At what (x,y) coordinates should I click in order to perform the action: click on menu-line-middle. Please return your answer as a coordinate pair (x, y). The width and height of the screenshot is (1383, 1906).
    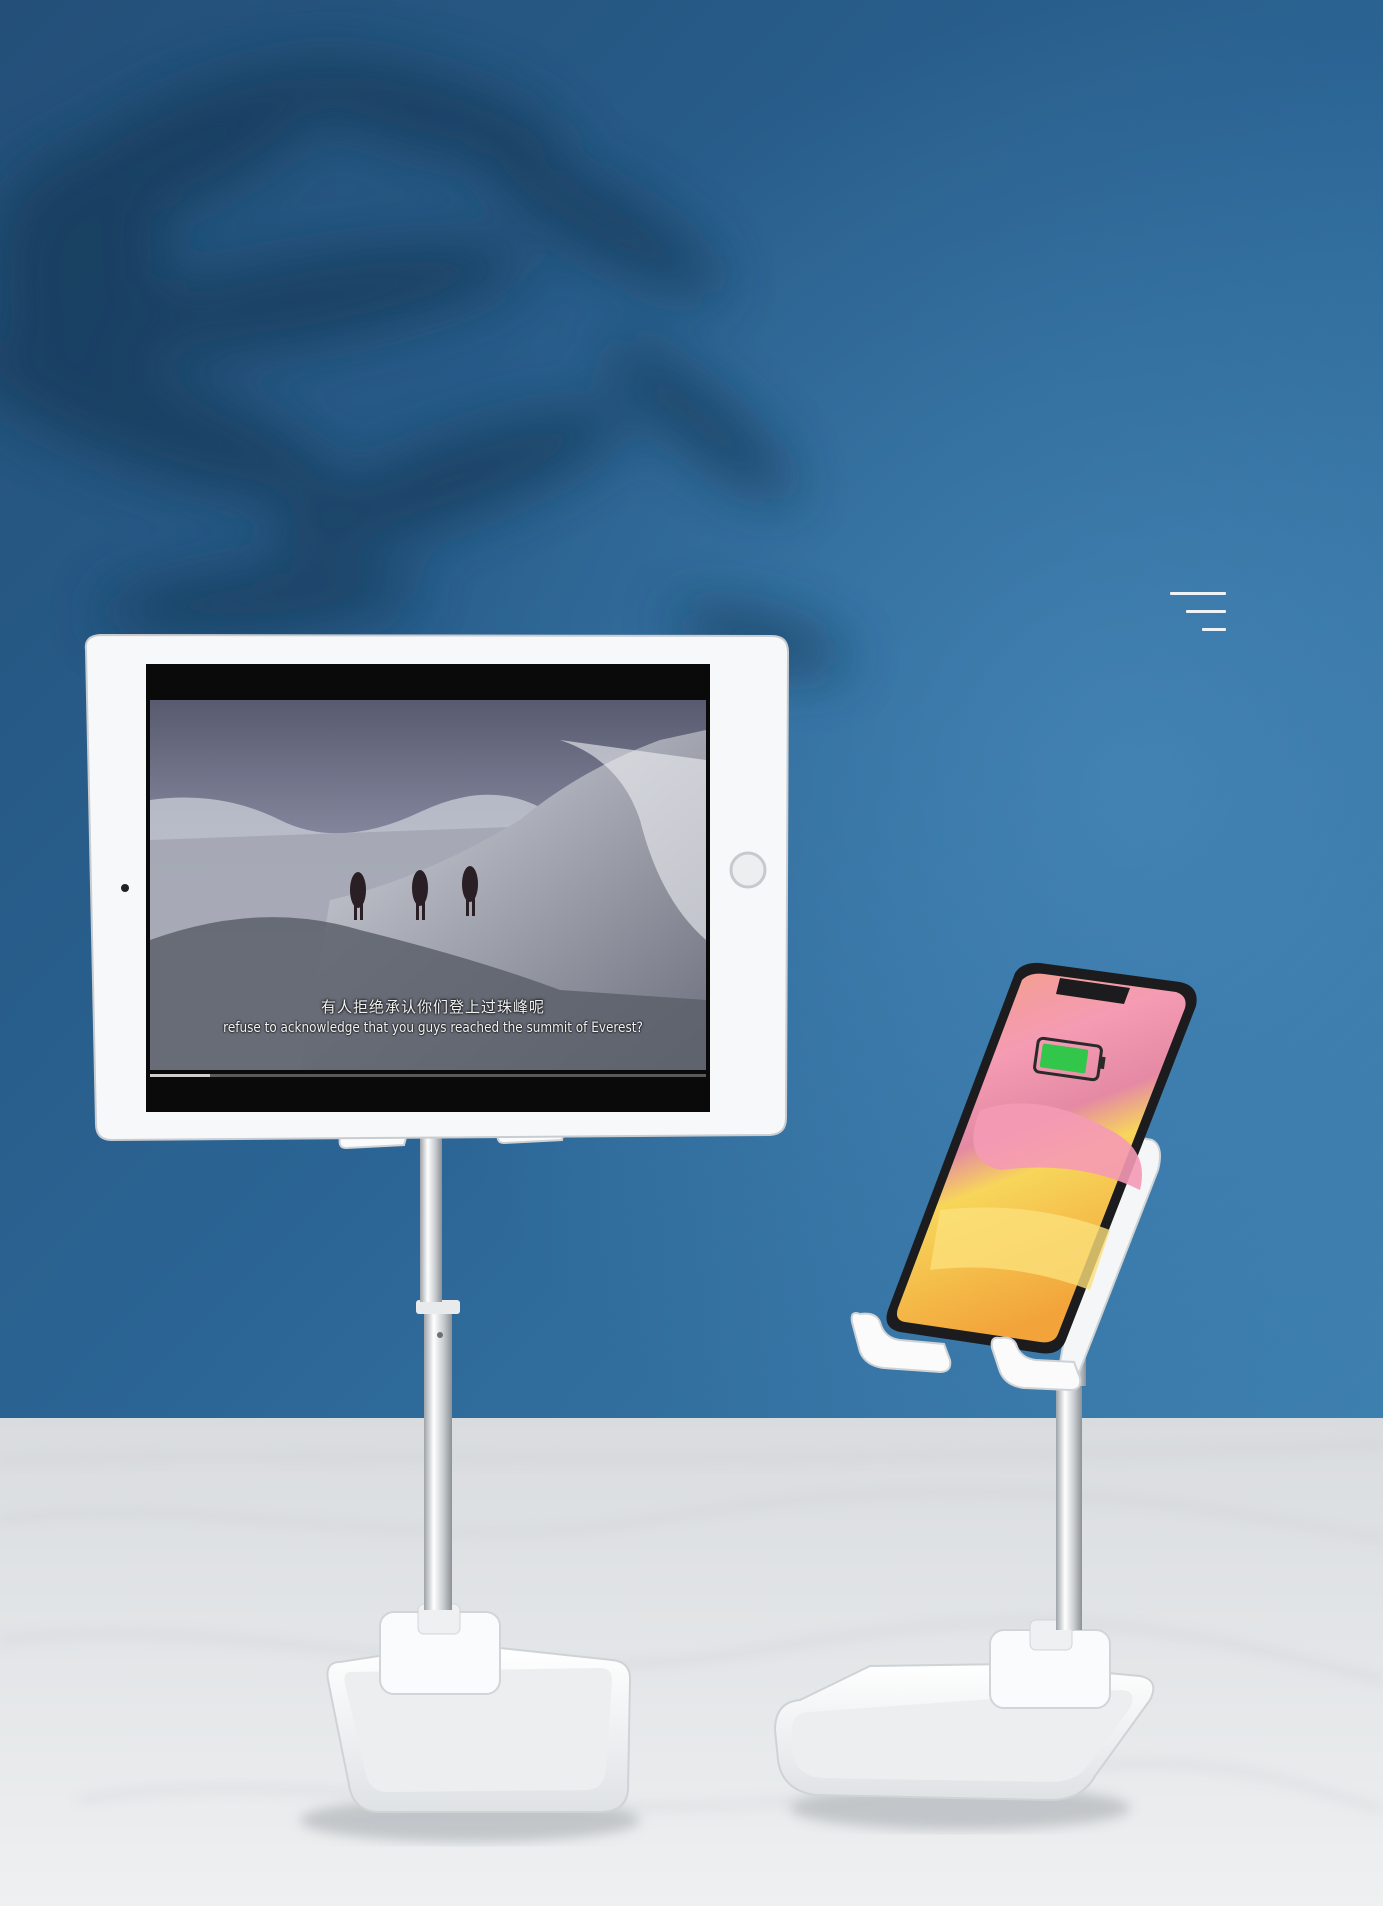
    Looking at the image, I should click on (1206, 611).